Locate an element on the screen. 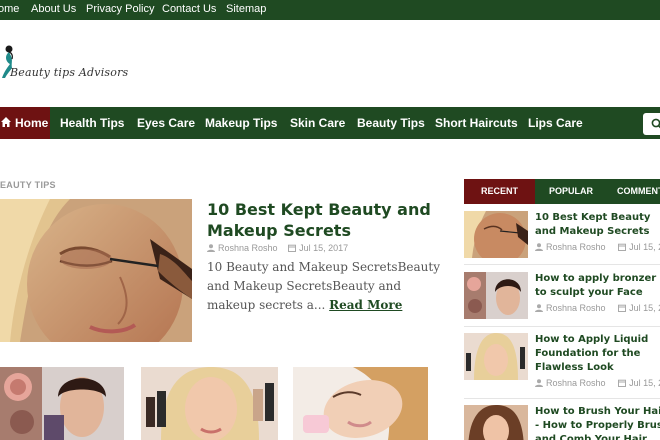 The height and width of the screenshot is (440, 660). top-link-privacy: Privacy Policy is located at coordinates (120, 9).